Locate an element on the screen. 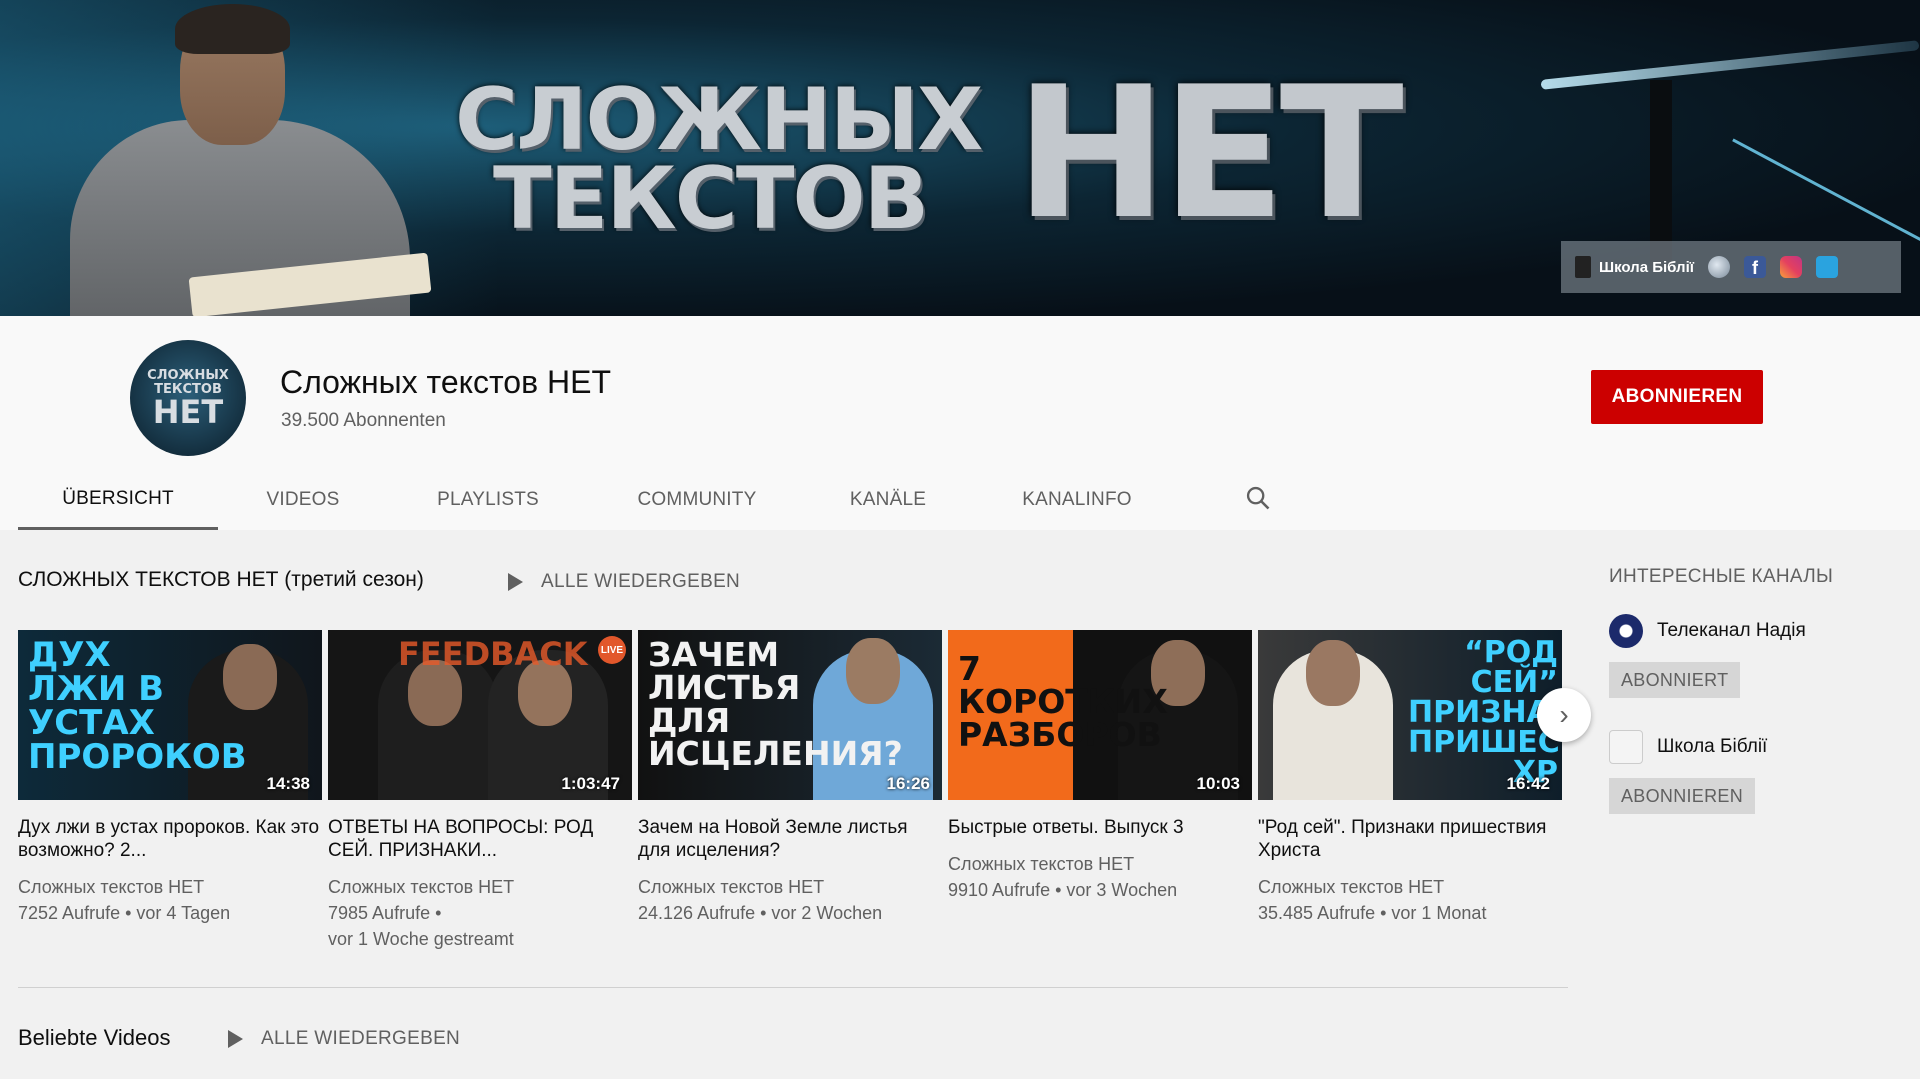 Image resolution: width=1920 pixels, height=1079 pixels. subscribe-button: ABONNIEREN is located at coordinates (1677, 397).